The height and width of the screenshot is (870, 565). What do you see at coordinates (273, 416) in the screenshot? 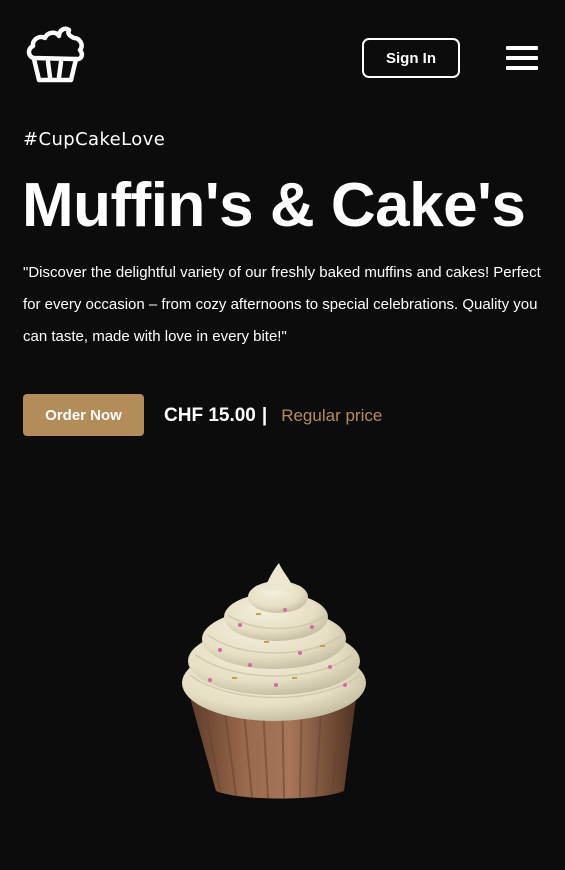
I see `price-row: CHF 15.00 | Regular price` at bounding box center [273, 416].